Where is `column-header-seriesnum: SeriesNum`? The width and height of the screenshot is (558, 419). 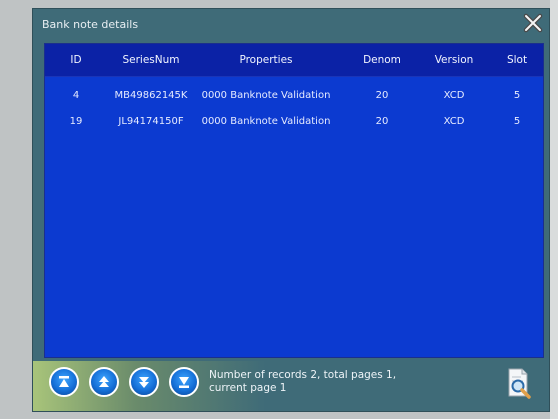
column-header-seriesnum: SeriesNum is located at coordinates (151, 60).